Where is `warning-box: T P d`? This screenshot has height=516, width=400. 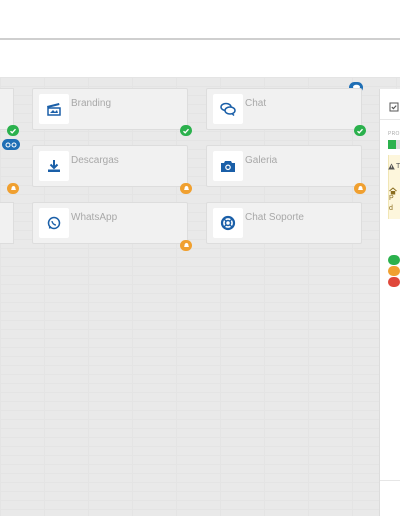 warning-box: T P d is located at coordinates (394, 187).